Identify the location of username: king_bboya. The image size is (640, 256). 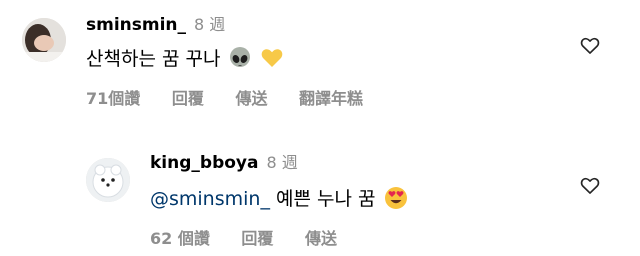
(204, 163).